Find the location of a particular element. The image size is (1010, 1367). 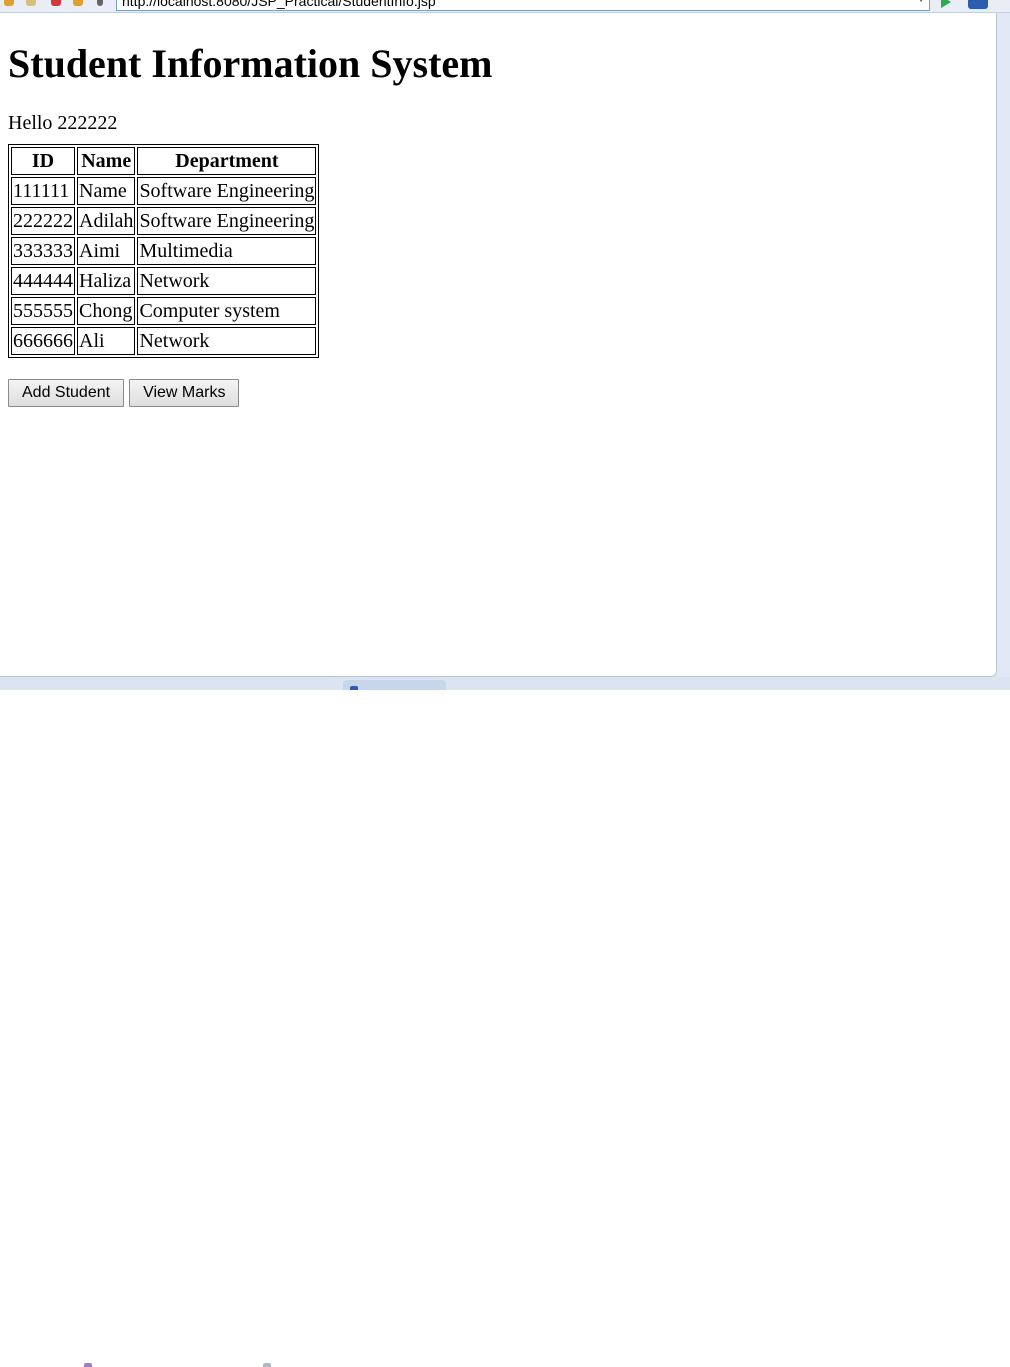

add-student-button: Add Student is located at coordinates (66, 393).